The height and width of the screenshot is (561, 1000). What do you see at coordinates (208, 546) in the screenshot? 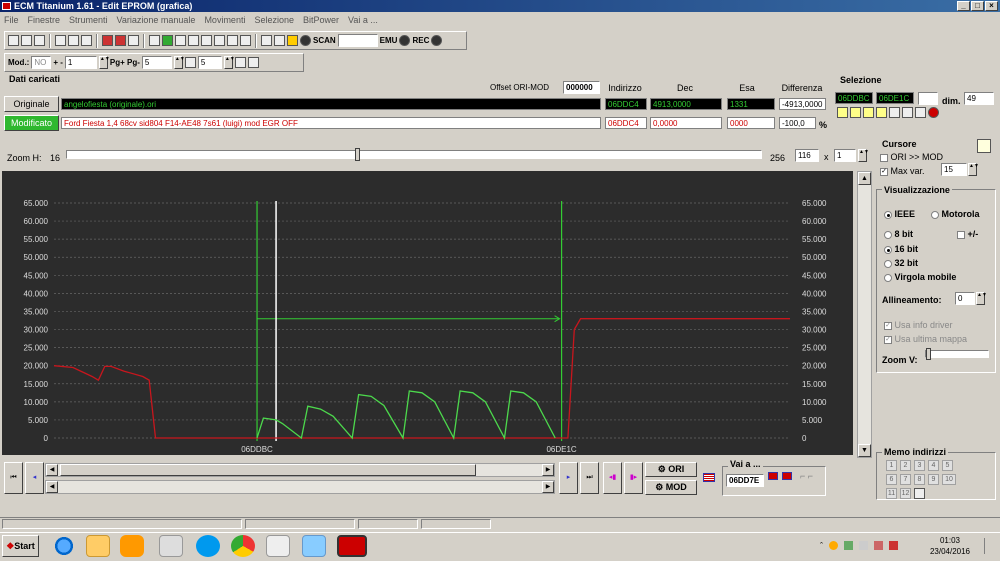
I see `skype-icon` at bounding box center [208, 546].